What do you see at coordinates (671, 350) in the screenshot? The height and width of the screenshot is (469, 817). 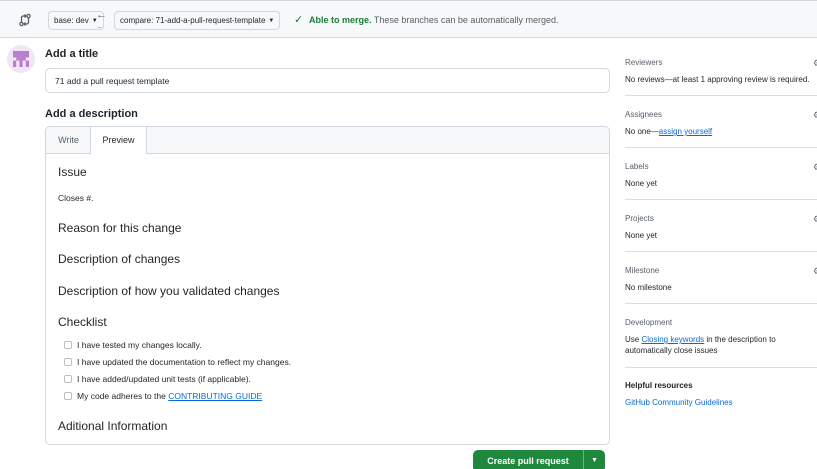 I see `development-text-line2: automatically close issues` at bounding box center [671, 350].